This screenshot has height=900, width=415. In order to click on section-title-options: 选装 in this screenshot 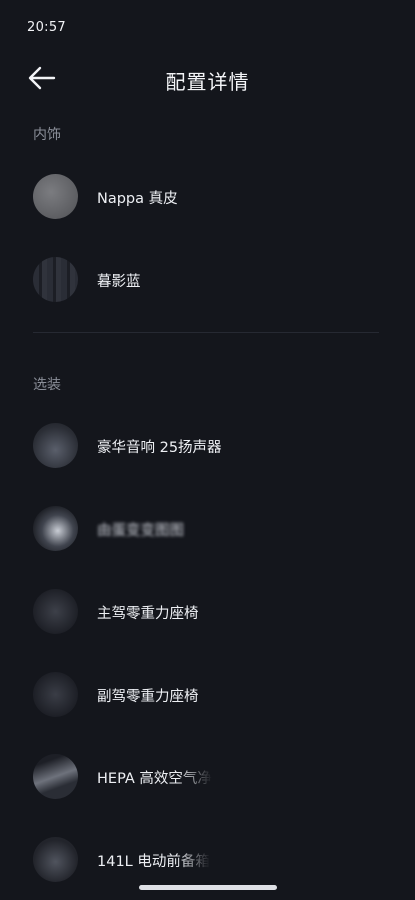, I will do `click(47, 385)`.